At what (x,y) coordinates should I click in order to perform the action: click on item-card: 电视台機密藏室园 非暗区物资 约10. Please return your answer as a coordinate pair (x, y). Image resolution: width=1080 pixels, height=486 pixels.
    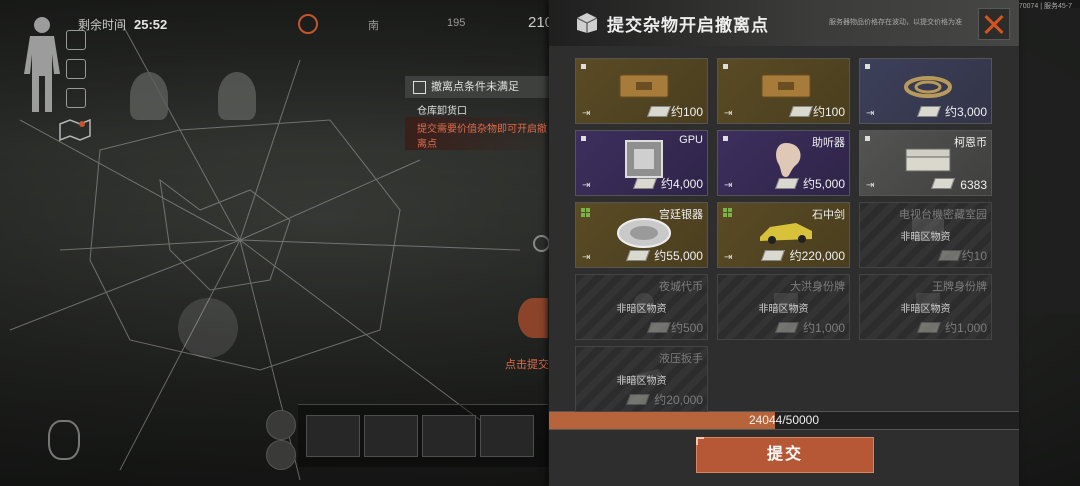
    Looking at the image, I should click on (925, 235).